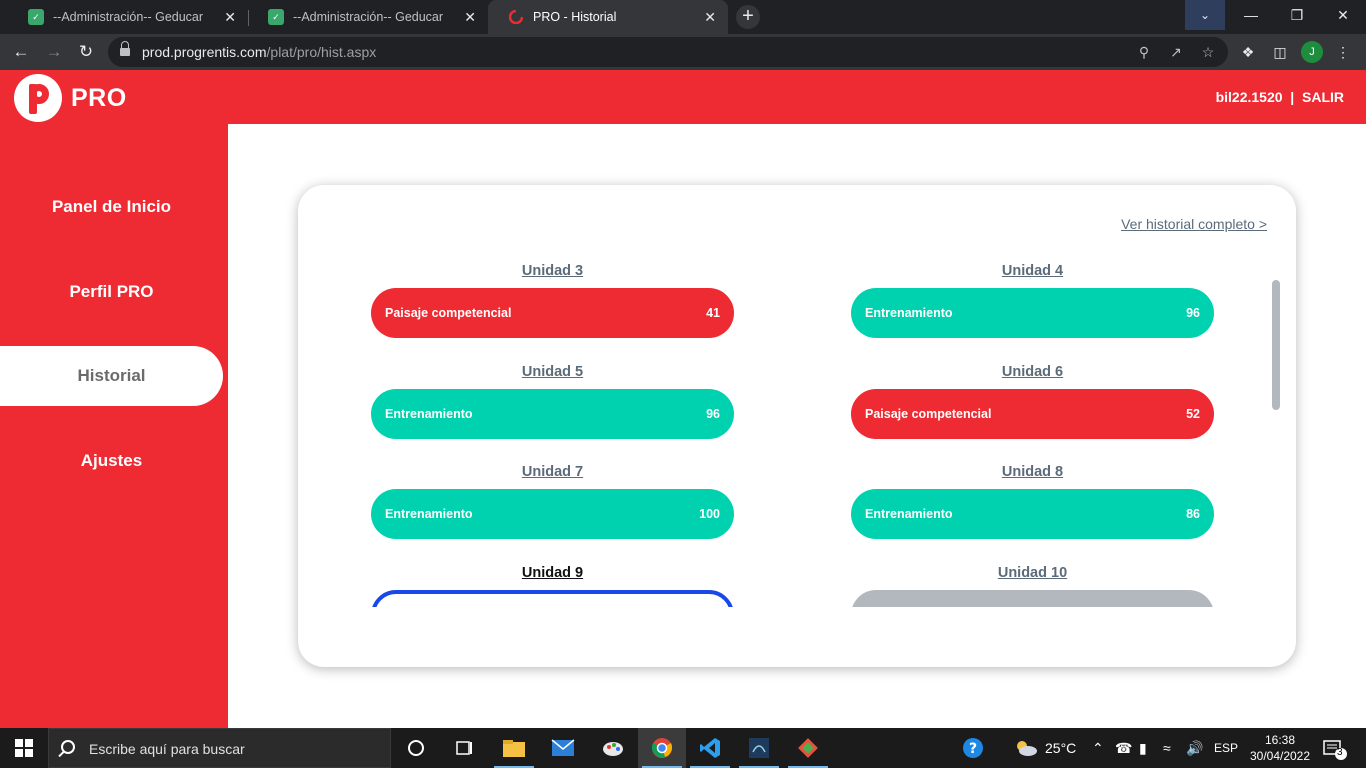  I want to click on meet-now-icon: ☎, so click(1123, 748).